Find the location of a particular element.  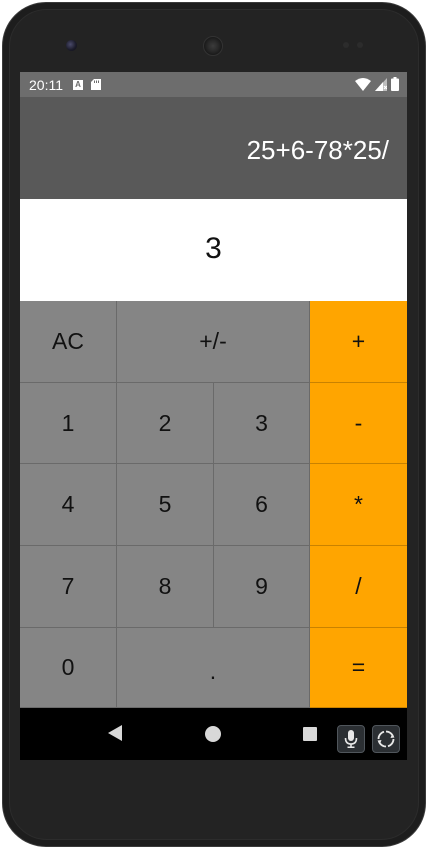

notification-a-icon: A is located at coordinates (78, 84).